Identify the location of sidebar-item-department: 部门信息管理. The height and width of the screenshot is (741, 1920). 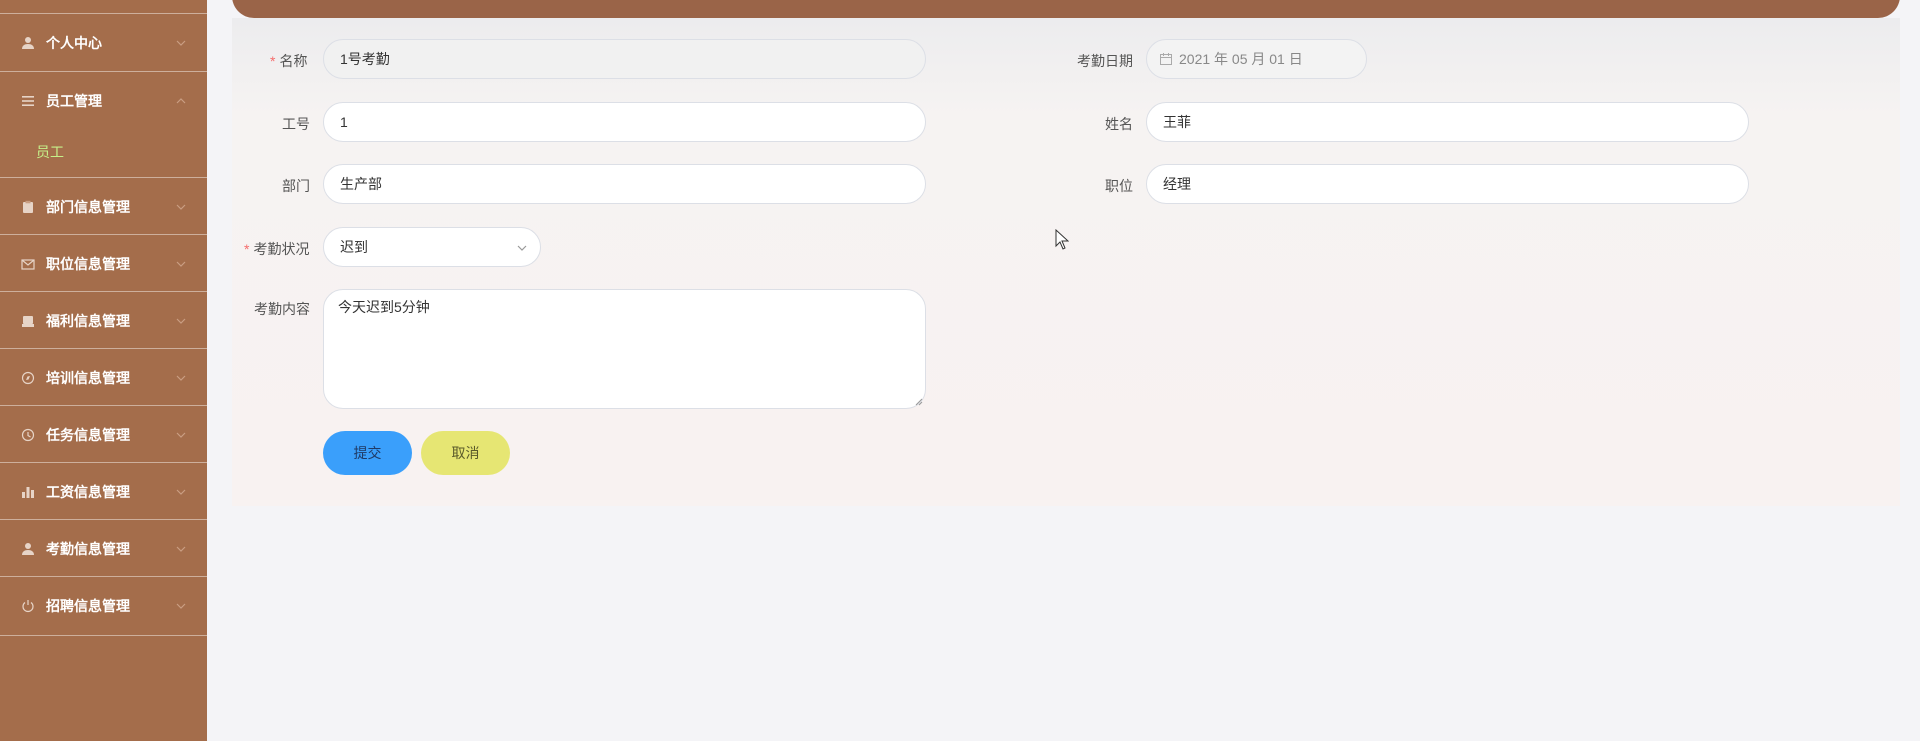
(103, 206).